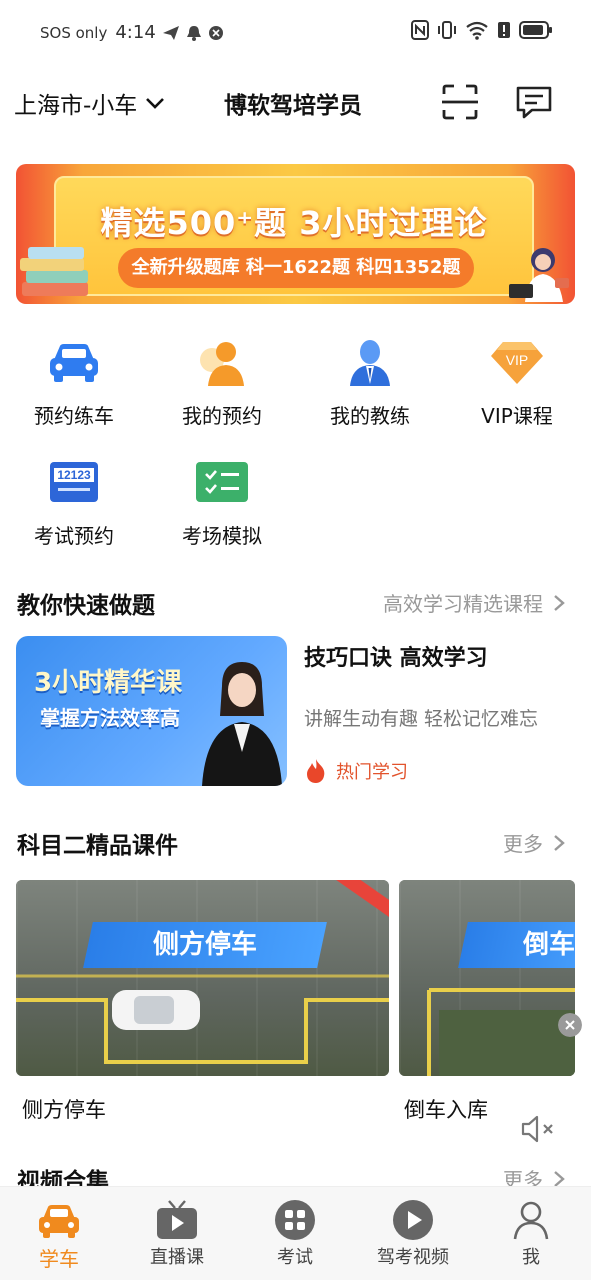 The width and height of the screenshot is (591, 1280). What do you see at coordinates (222, 389) in the screenshot?
I see `menu-my-booking: 我的预约` at bounding box center [222, 389].